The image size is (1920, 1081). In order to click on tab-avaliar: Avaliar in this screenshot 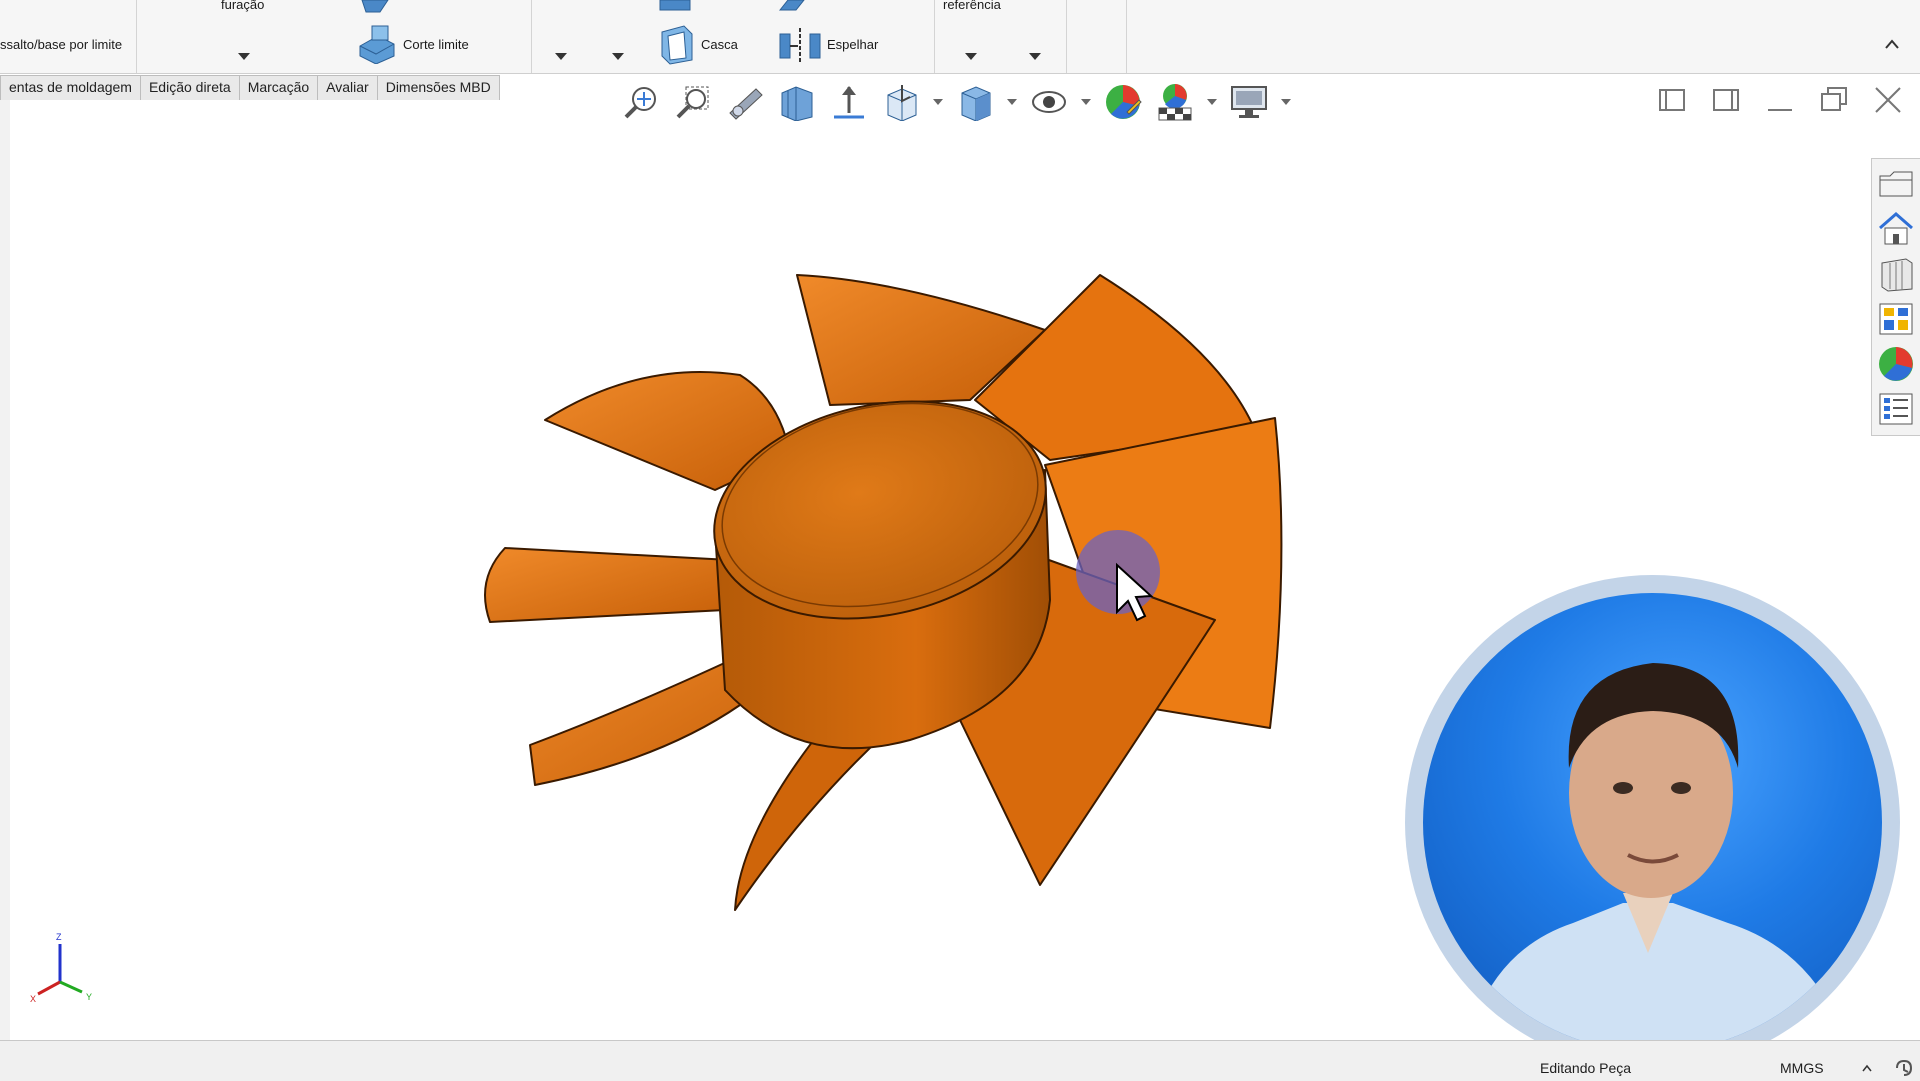, I will do `click(348, 88)`.